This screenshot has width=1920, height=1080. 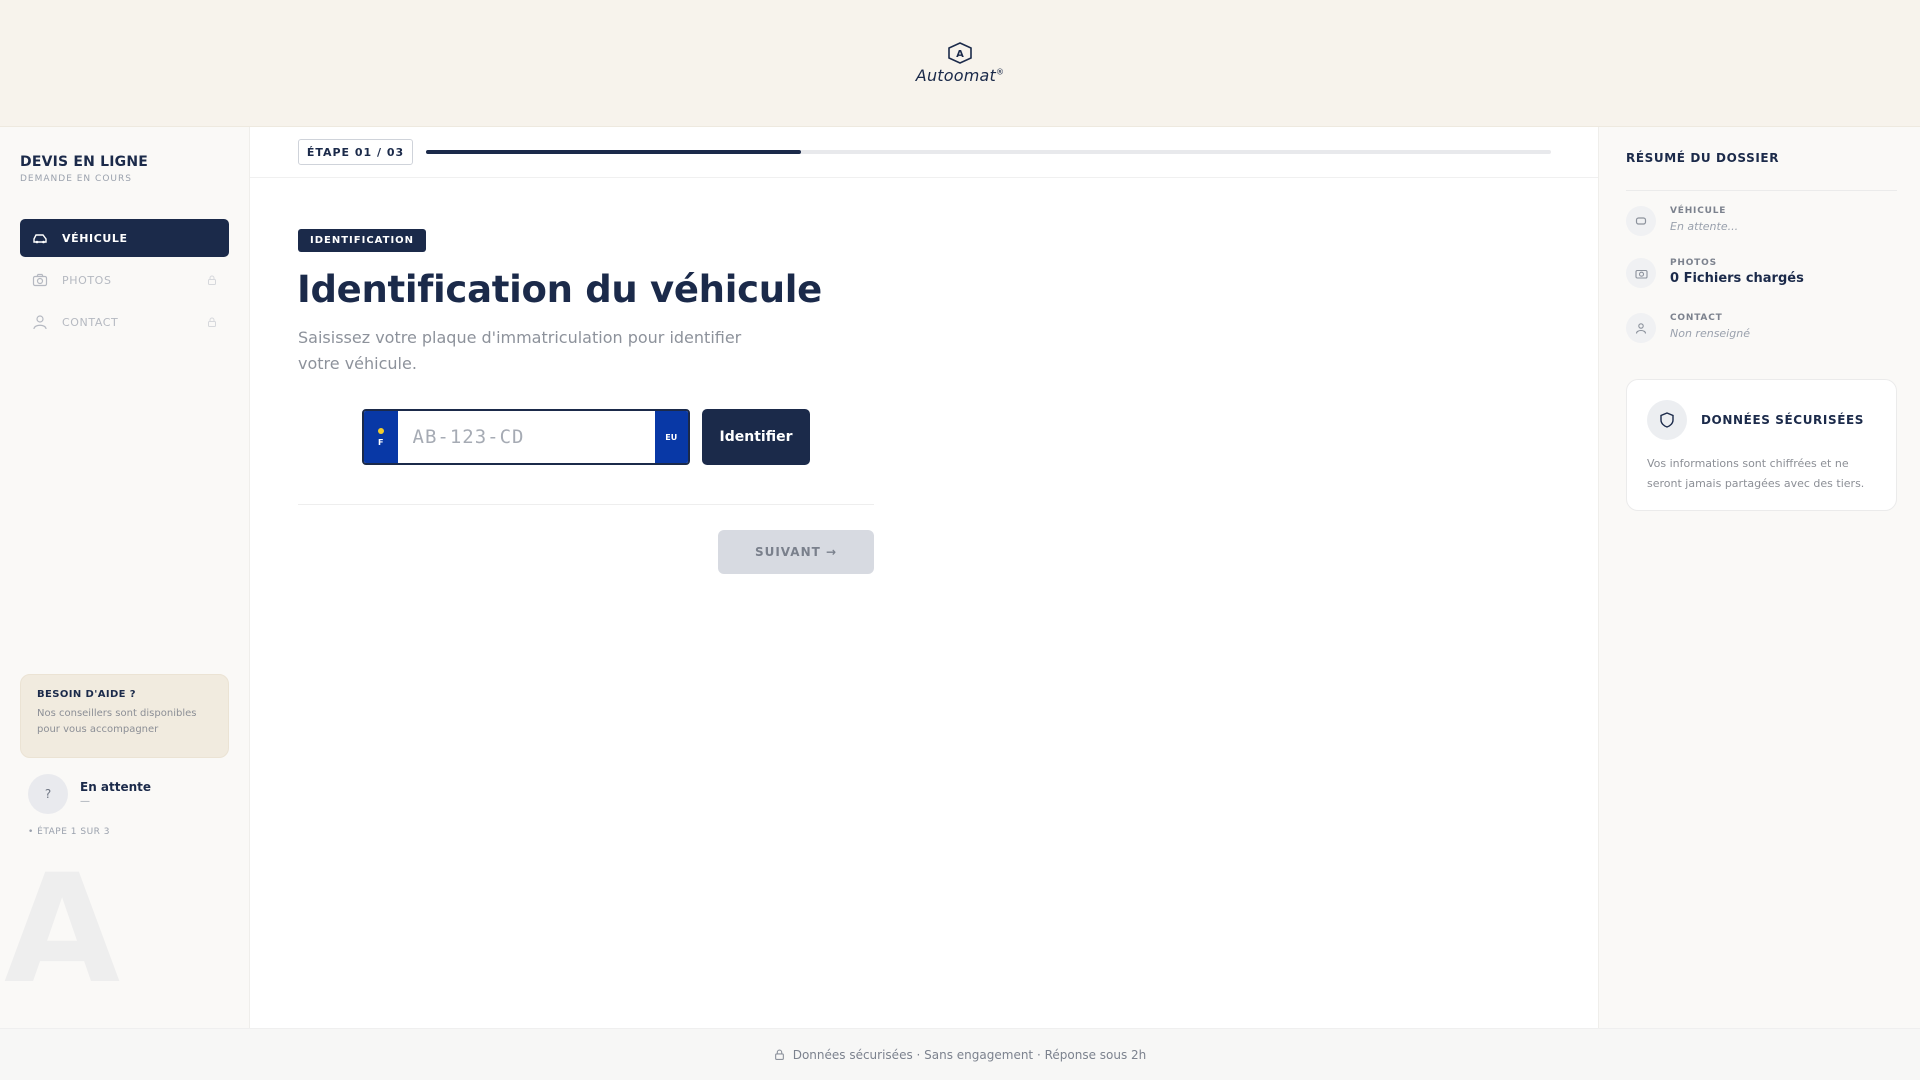 I want to click on sidebar-subtitle: DEMANDE EN COURS, so click(x=76, y=179).